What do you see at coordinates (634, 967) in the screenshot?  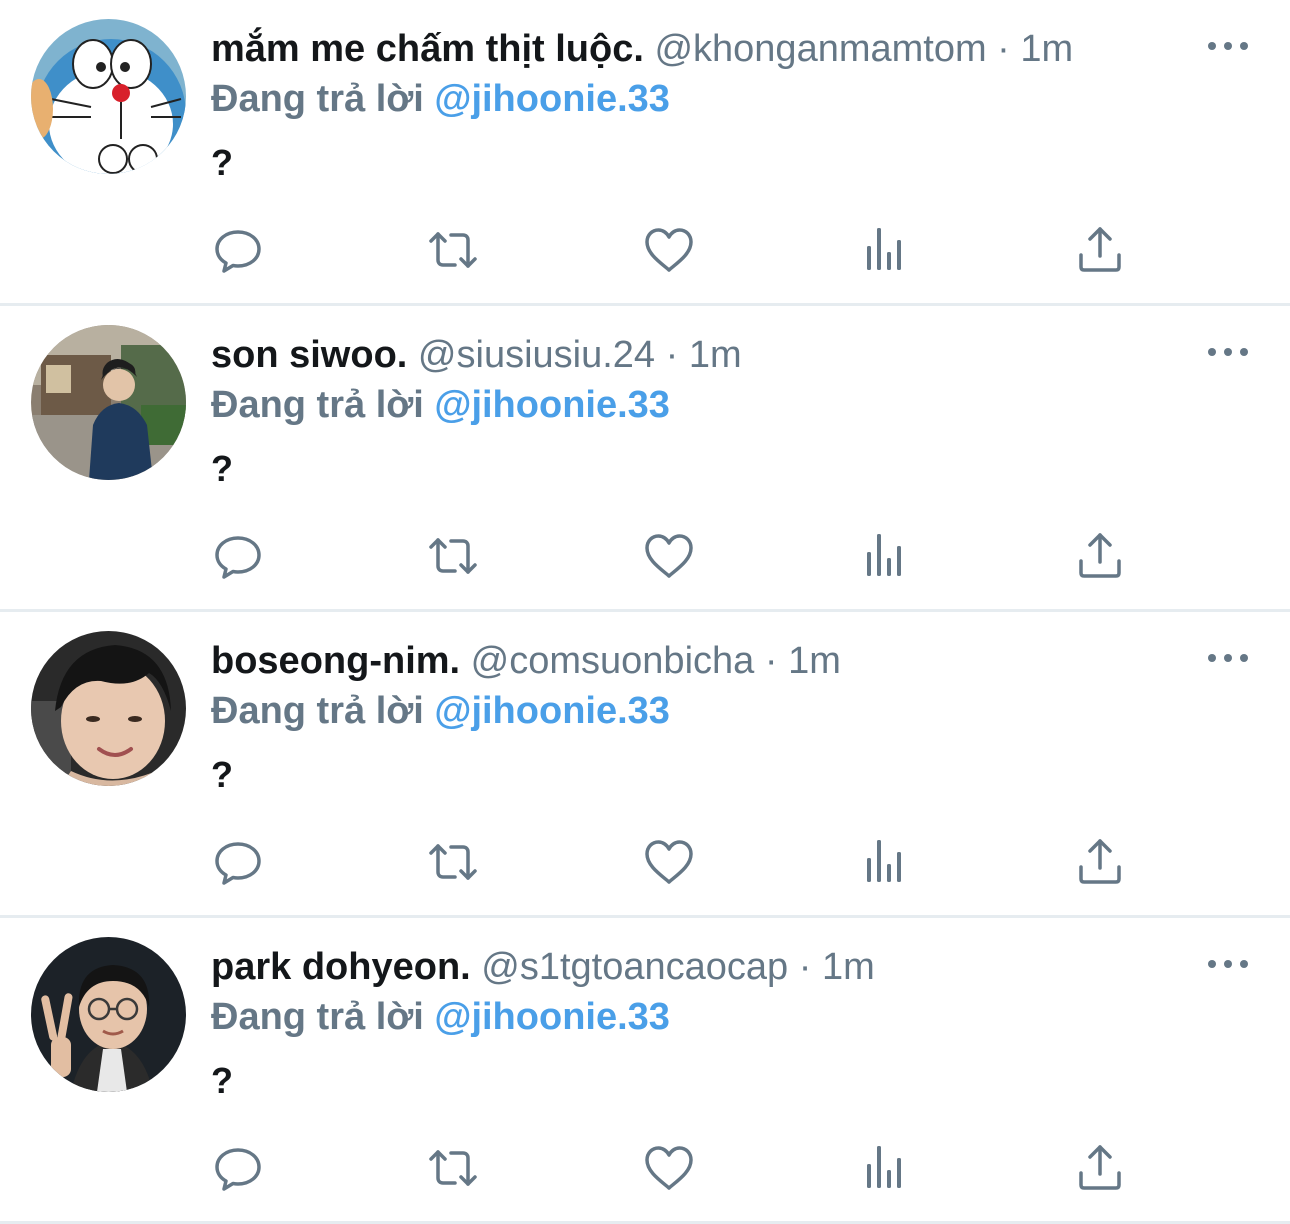 I see `user-handle: @s1tgtoancaocap` at bounding box center [634, 967].